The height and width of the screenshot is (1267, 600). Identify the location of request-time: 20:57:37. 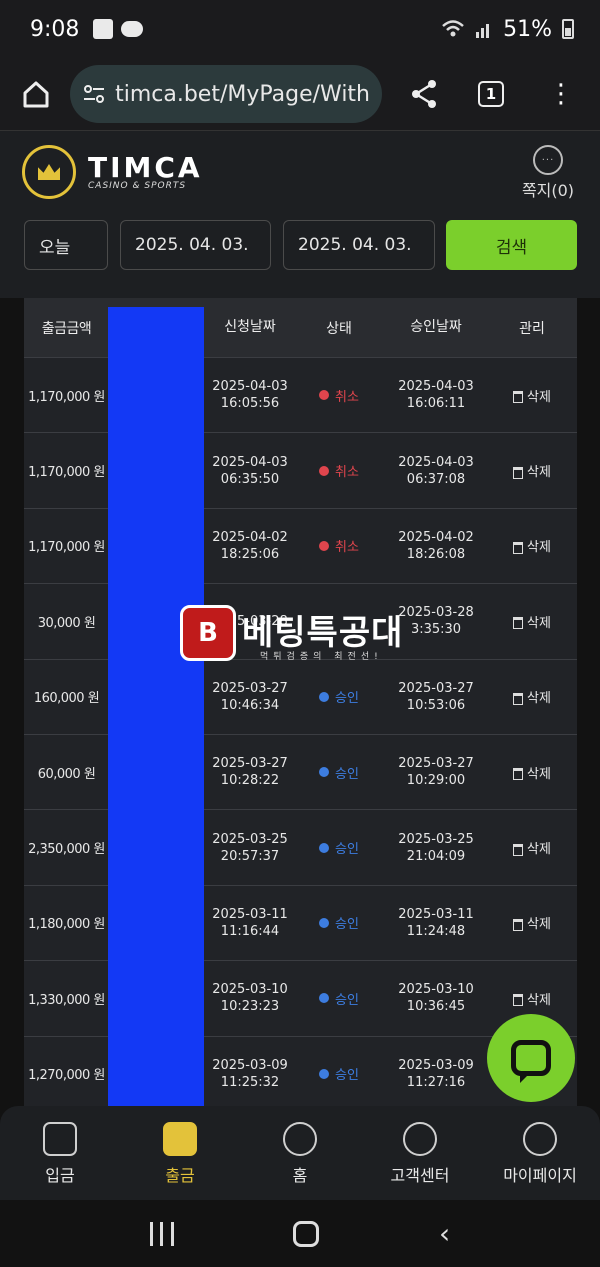
(250, 856).